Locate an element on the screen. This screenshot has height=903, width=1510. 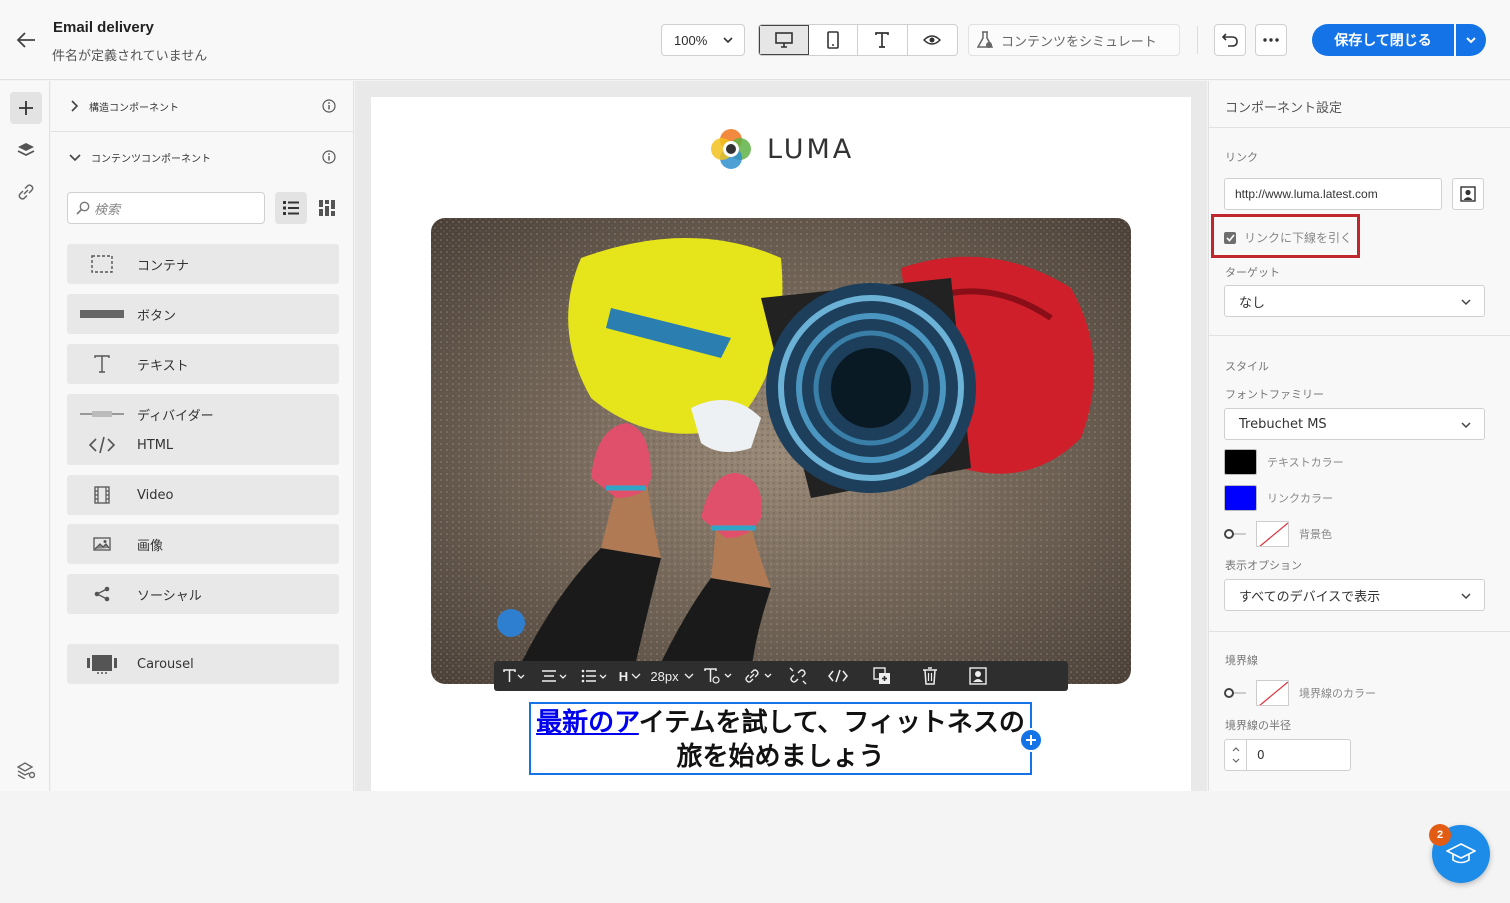
luma-logo-mark is located at coordinates (731, 149).